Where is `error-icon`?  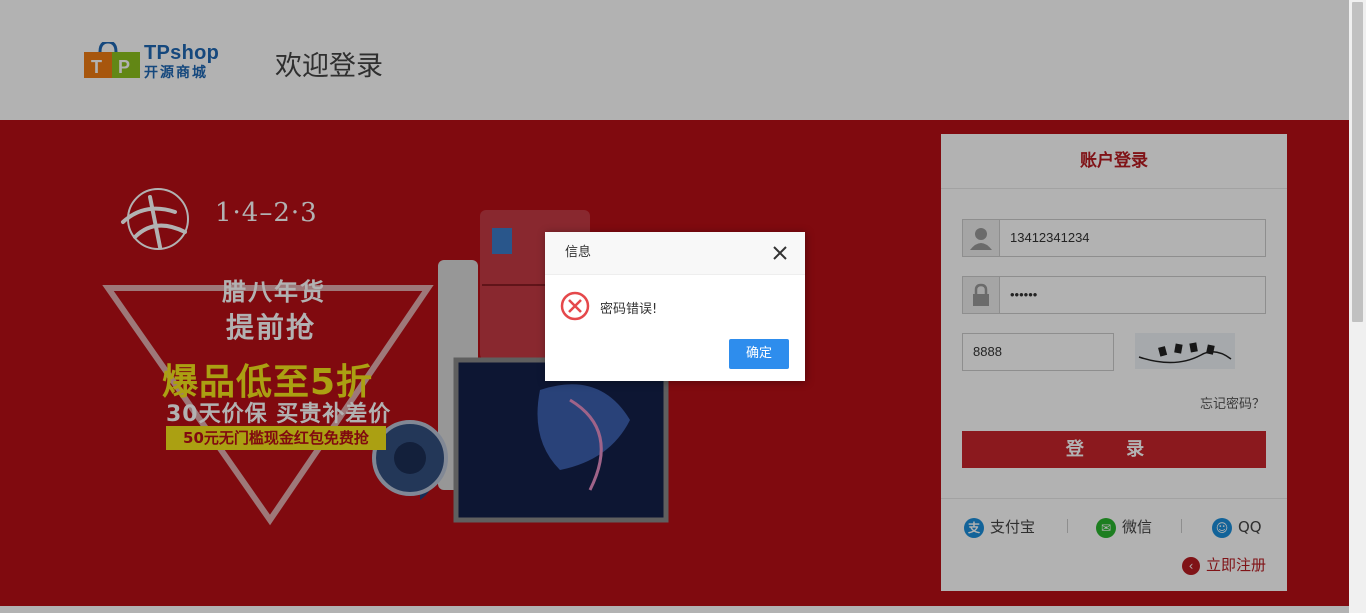
error-icon is located at coordinates (575, 306).